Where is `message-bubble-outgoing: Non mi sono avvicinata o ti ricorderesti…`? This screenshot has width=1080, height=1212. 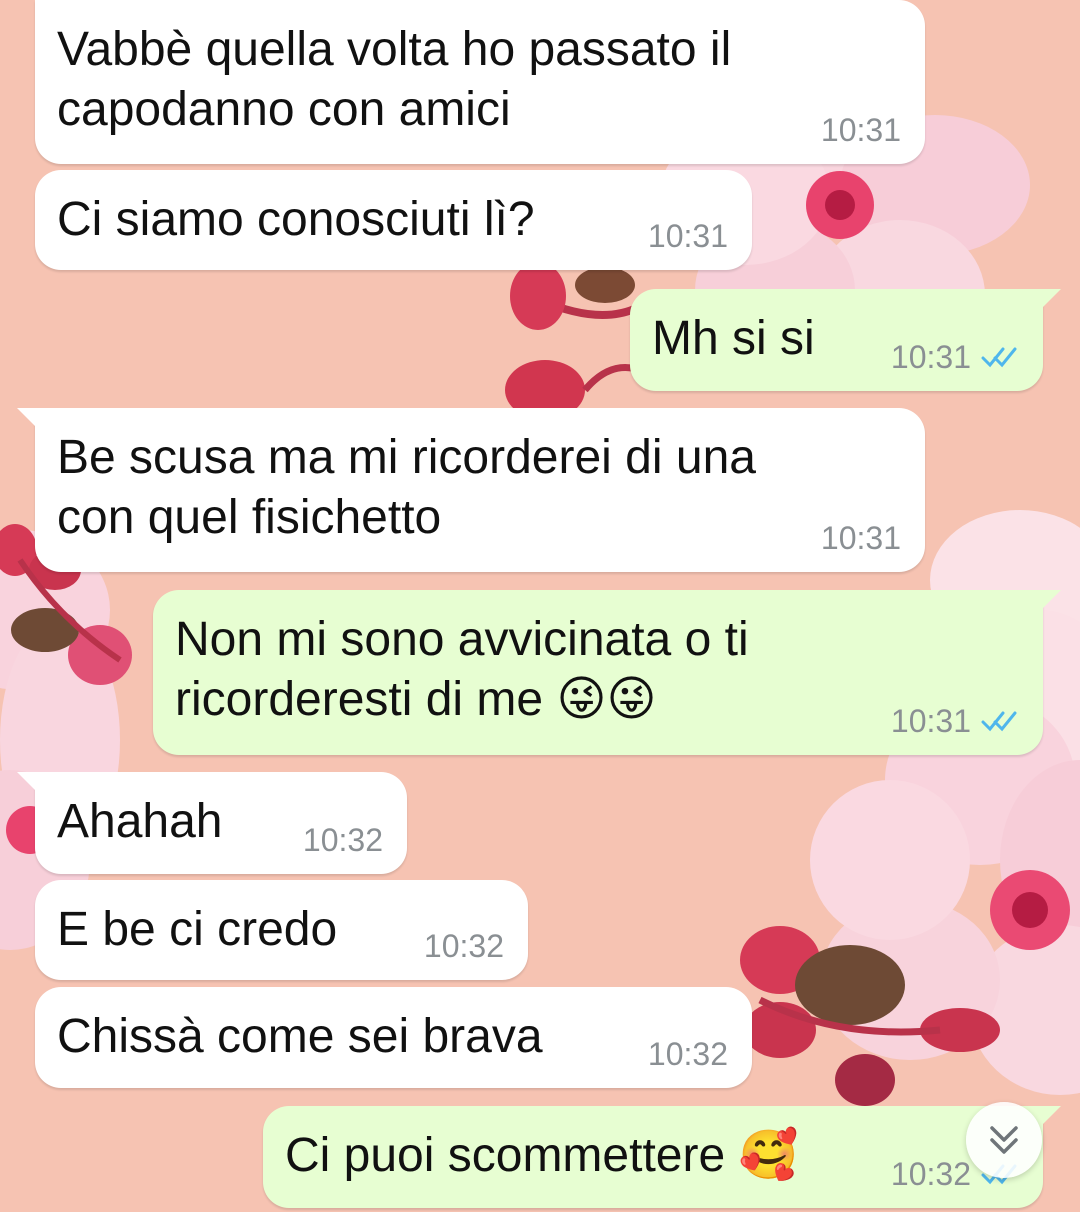 message-bubble-outgoing: Non mi sono avvicinata o ti ricorderesti… is located at coordinates (607, 672).